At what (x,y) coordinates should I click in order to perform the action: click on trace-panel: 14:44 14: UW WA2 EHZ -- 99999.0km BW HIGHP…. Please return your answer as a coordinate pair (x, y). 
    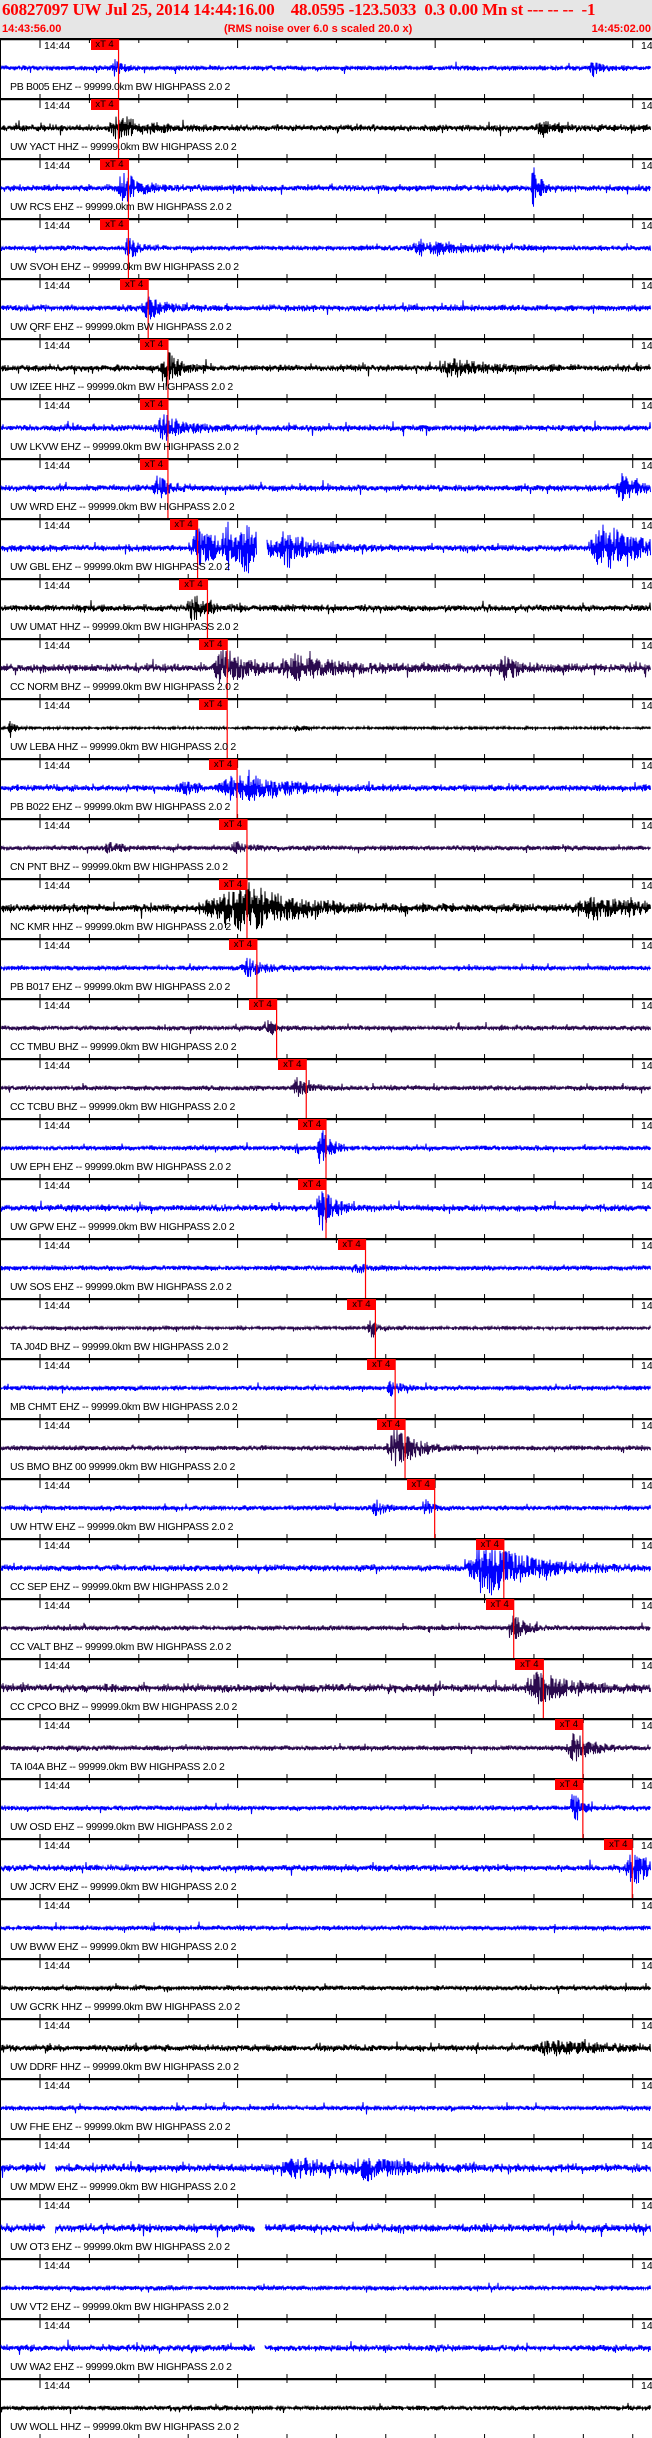
    Looking at the image, I should click on (326, 2348).